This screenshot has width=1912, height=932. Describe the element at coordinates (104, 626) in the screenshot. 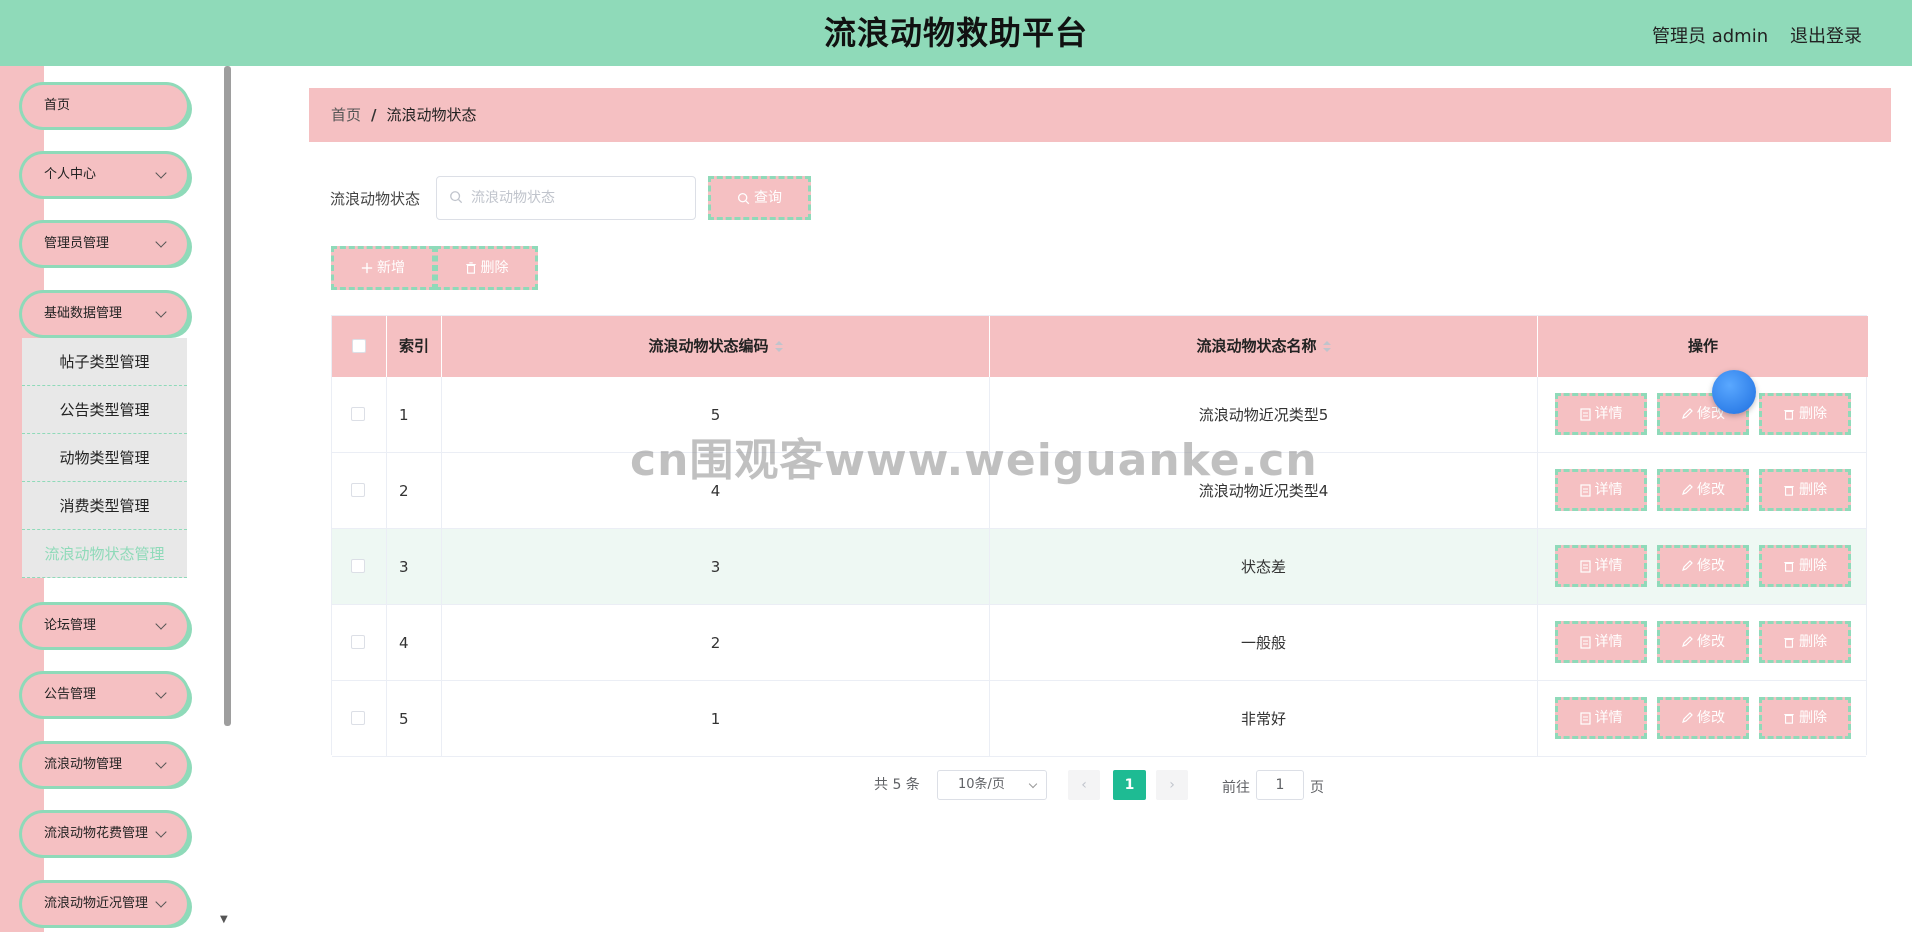

I see `sidebar-item-forum: 论坛管理` at that location.